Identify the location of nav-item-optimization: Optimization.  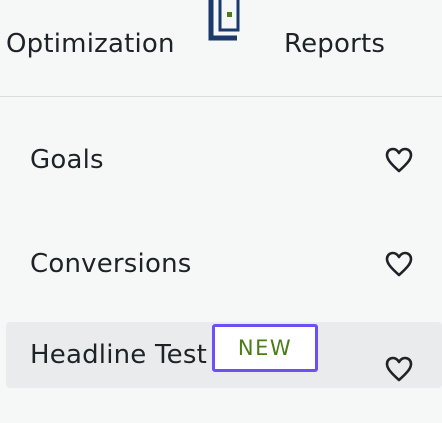
(90, 44).